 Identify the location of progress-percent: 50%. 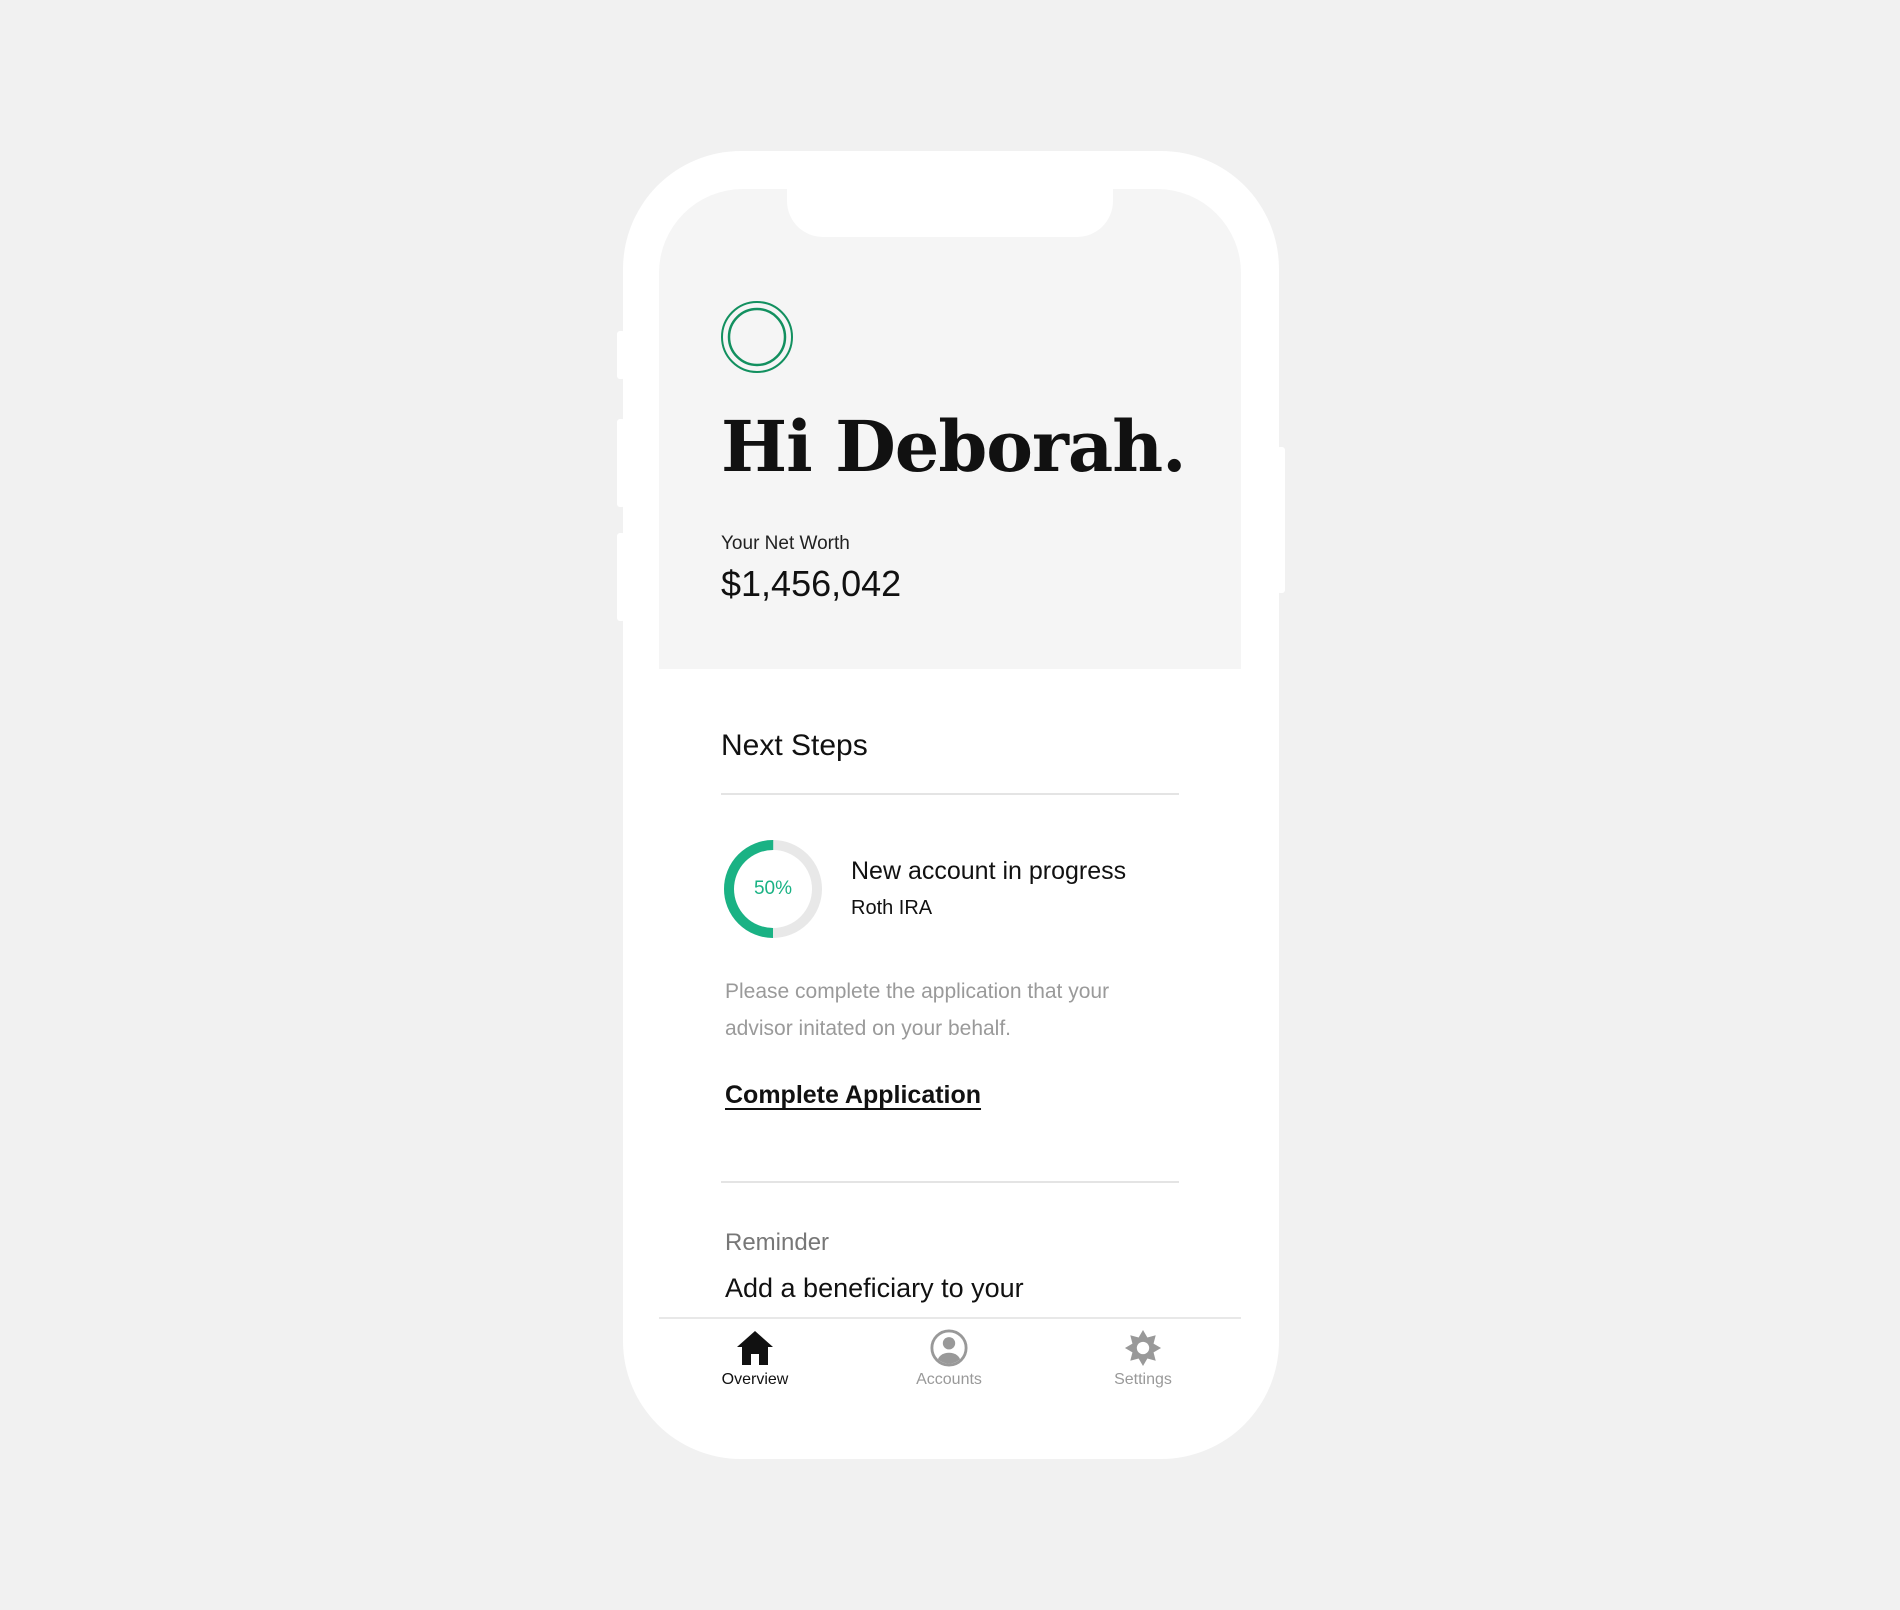
(773, 888).